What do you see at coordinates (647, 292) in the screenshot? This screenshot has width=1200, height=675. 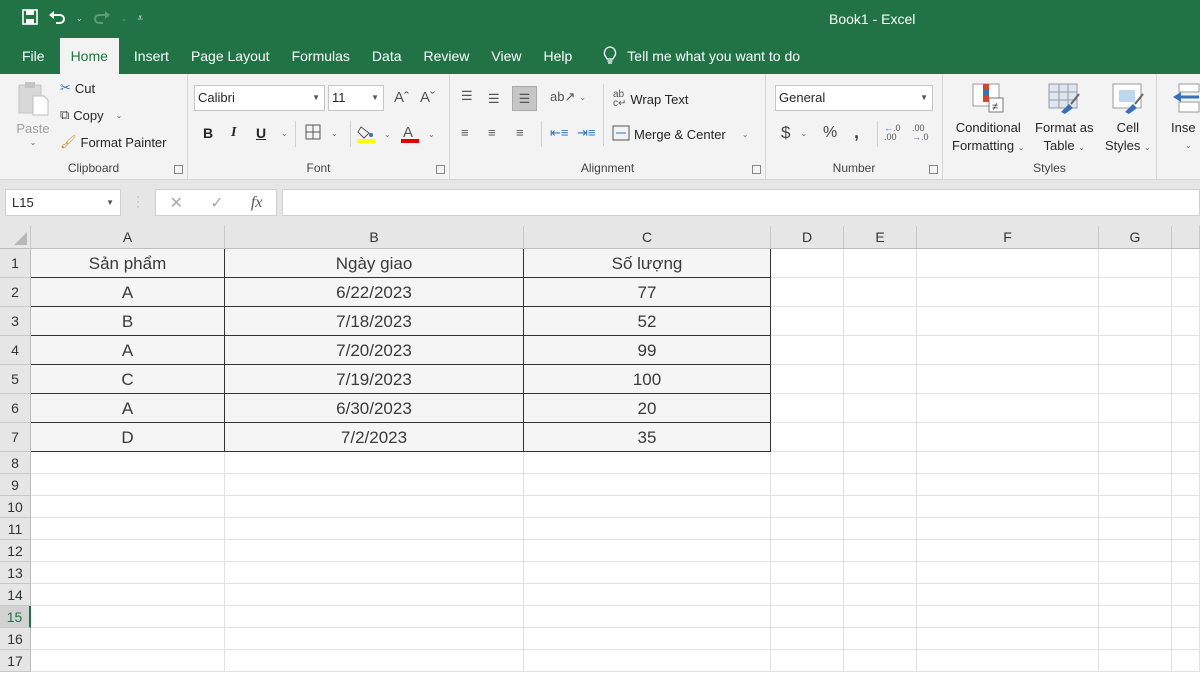 I see `table-cell: 77` at bounding box center [647, 292].